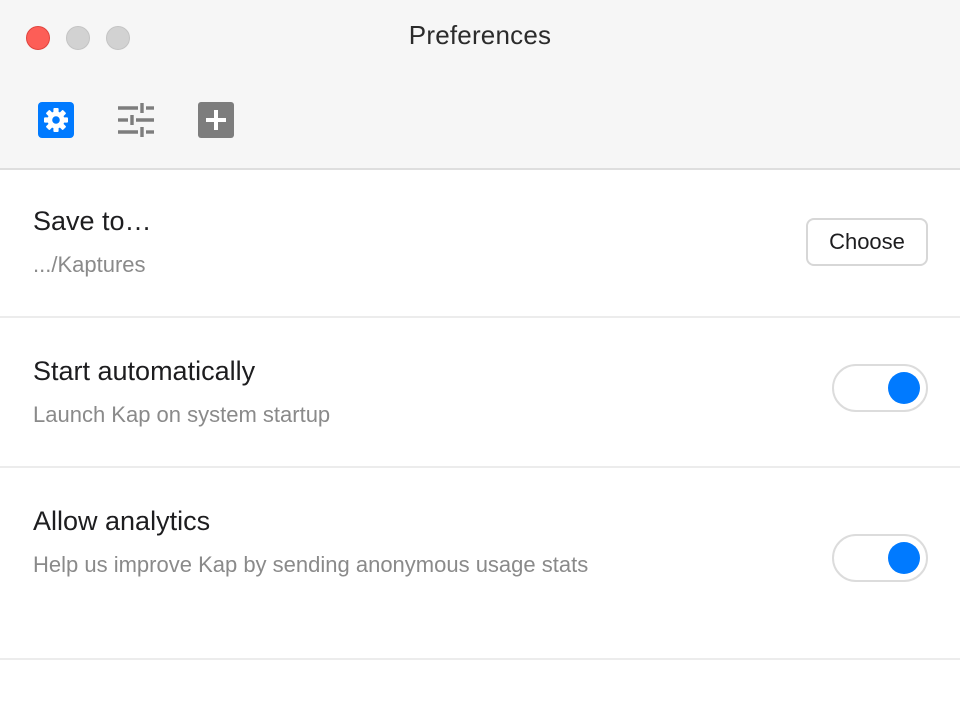 This screenshot has width=960, height=702. I want to click on sliders-icon, so click(136, 120).